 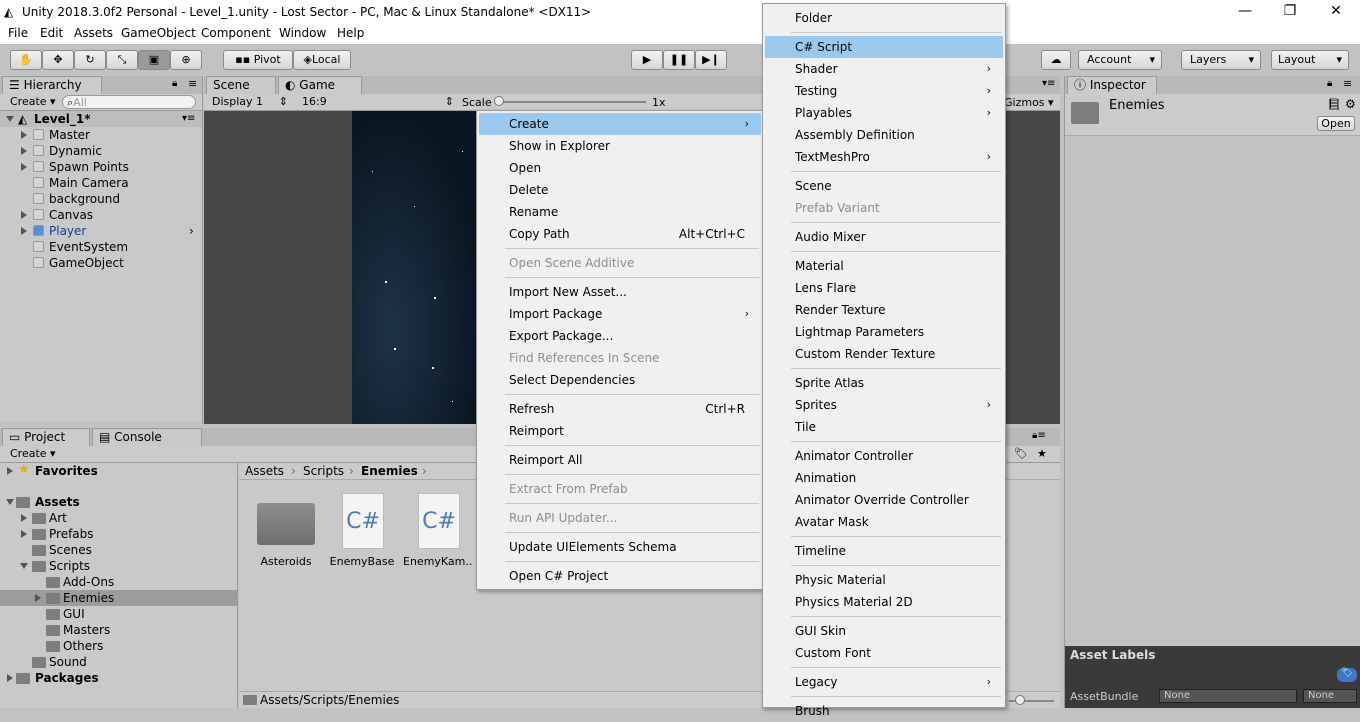 I want to click on hierarchy-item-canvas: Canvas, so click(x=101, y=215).